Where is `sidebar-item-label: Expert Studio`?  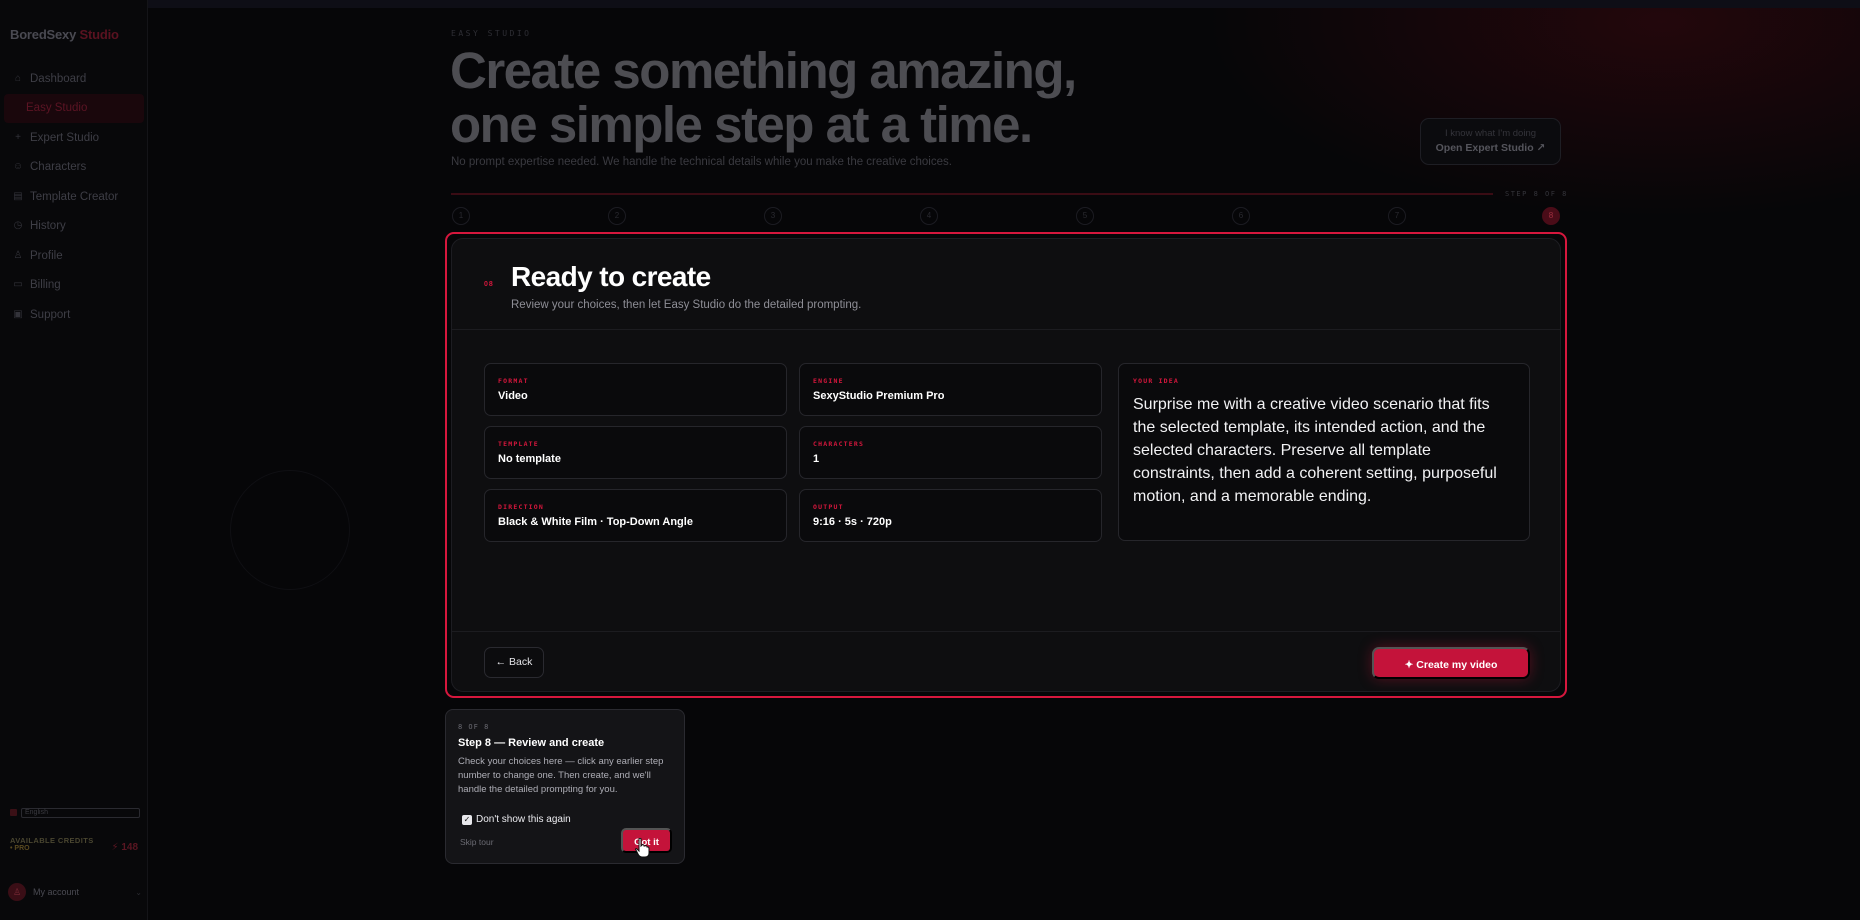 sidebar-item-label: Expert Studio is located at coordinates (65, 137).